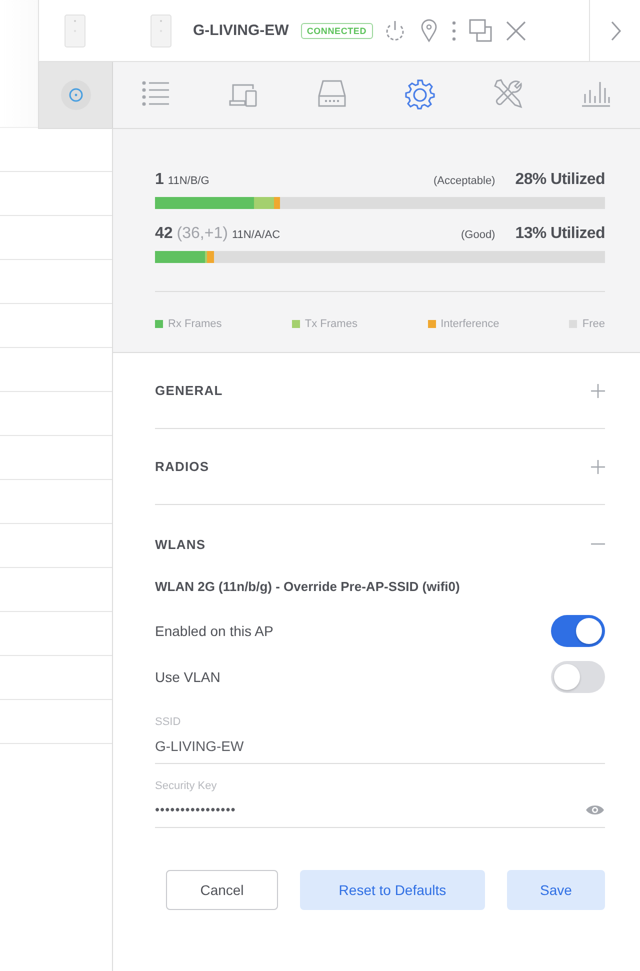 The height and width of the screenshot is (971, 640). Describe the element at coordinates (380, 467) in the screenshot. I see `section-header: RADIOS` at that location.